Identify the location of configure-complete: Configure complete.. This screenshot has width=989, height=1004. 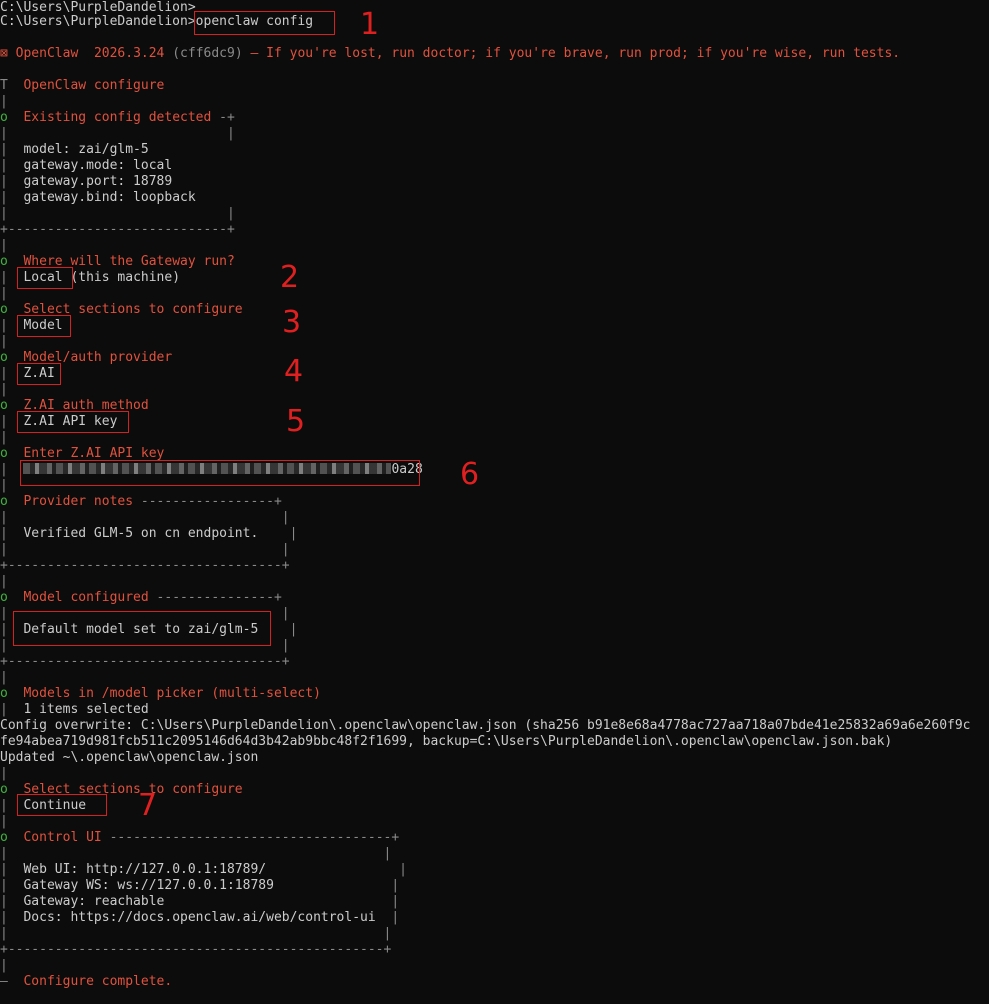
(98, 981).